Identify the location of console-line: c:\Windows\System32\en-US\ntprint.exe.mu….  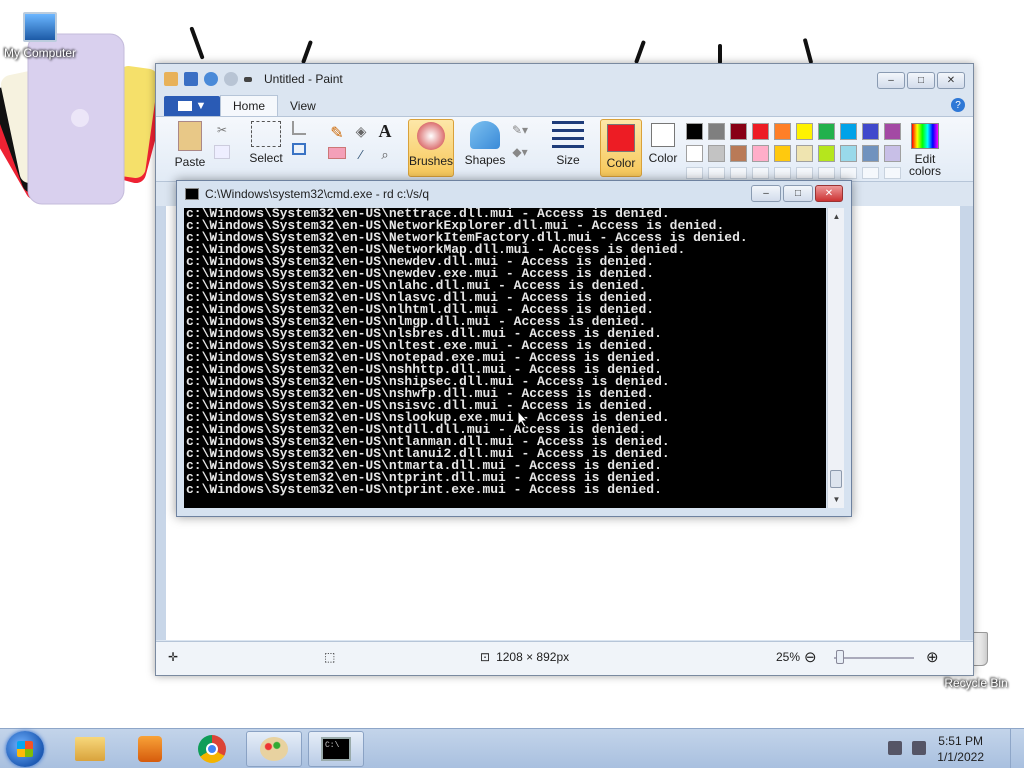
(424, 489).